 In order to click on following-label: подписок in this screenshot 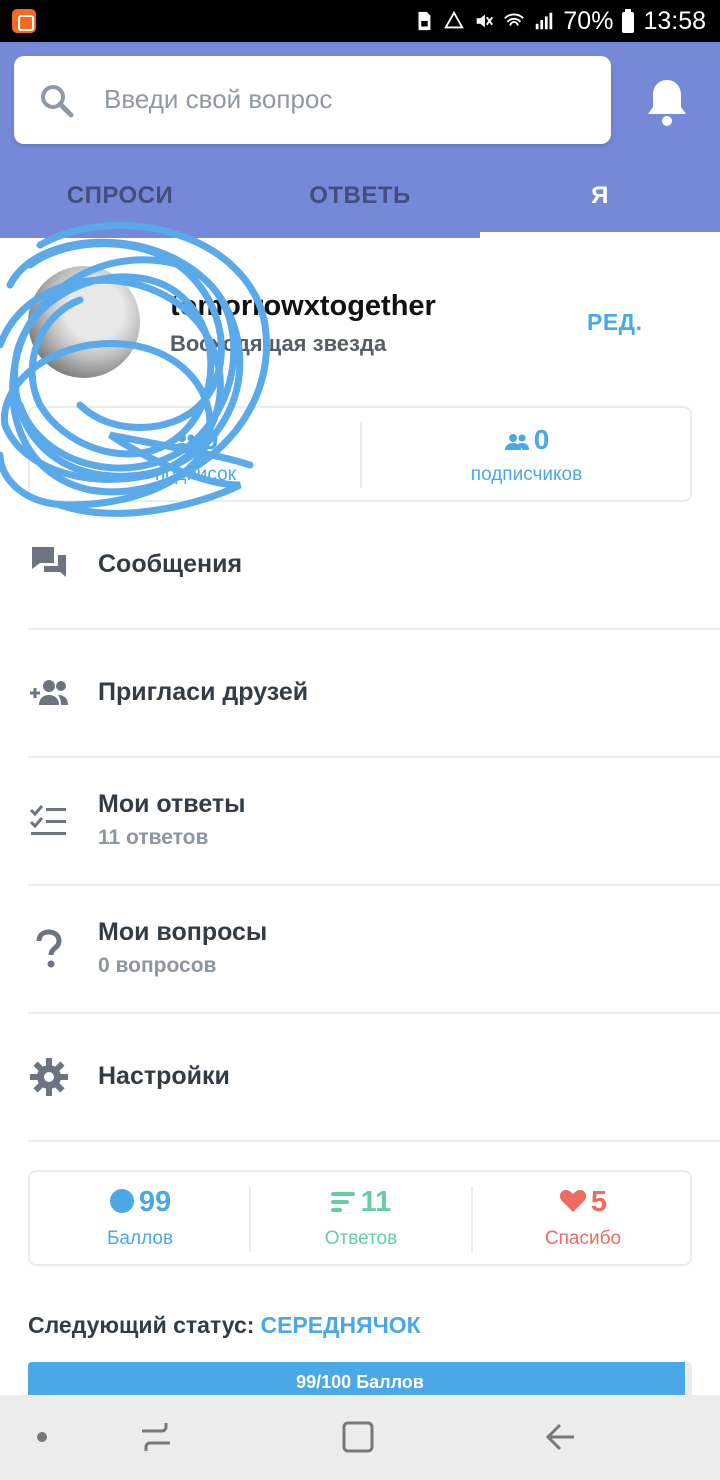, I will do `click(195, 474)`.